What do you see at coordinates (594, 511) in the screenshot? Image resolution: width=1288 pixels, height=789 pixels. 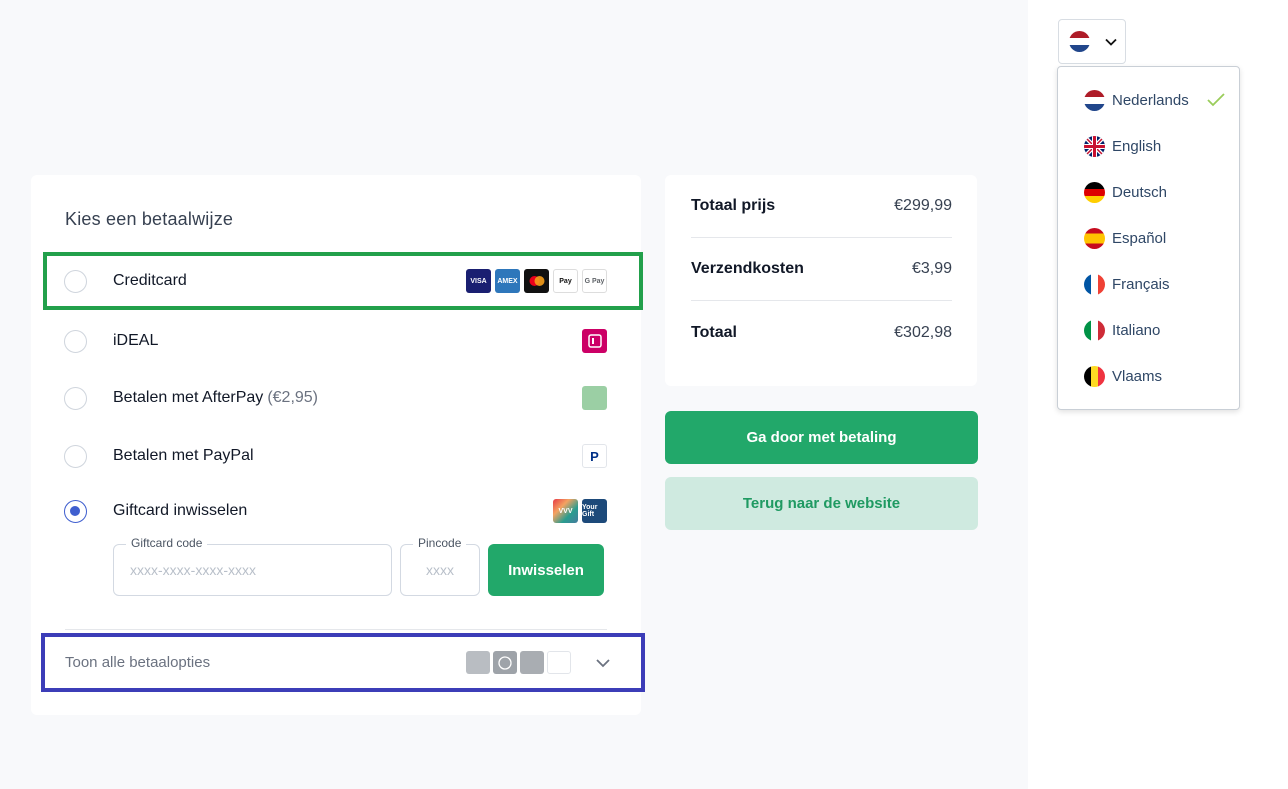 I see `yourgift-logo-icon: Your Gift` at bounding box center [594, 511].